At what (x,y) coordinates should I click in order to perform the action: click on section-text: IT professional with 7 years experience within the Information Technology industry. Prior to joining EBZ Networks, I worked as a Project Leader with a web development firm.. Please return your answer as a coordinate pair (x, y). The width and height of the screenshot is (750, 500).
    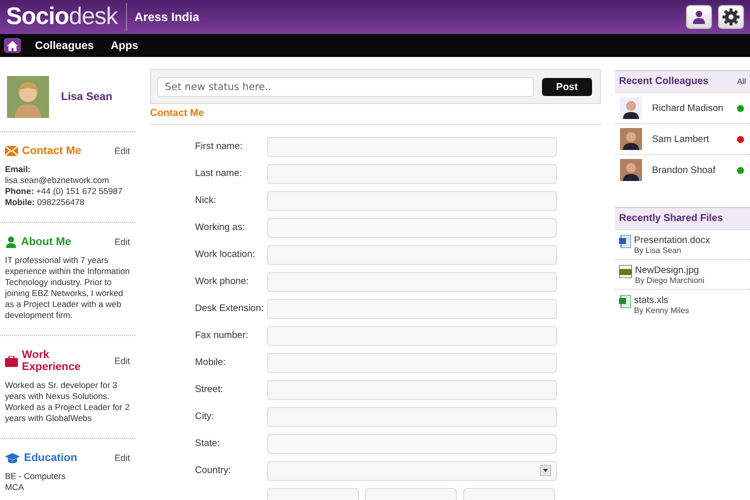
    Looking at the image, I should click on (67, 288).